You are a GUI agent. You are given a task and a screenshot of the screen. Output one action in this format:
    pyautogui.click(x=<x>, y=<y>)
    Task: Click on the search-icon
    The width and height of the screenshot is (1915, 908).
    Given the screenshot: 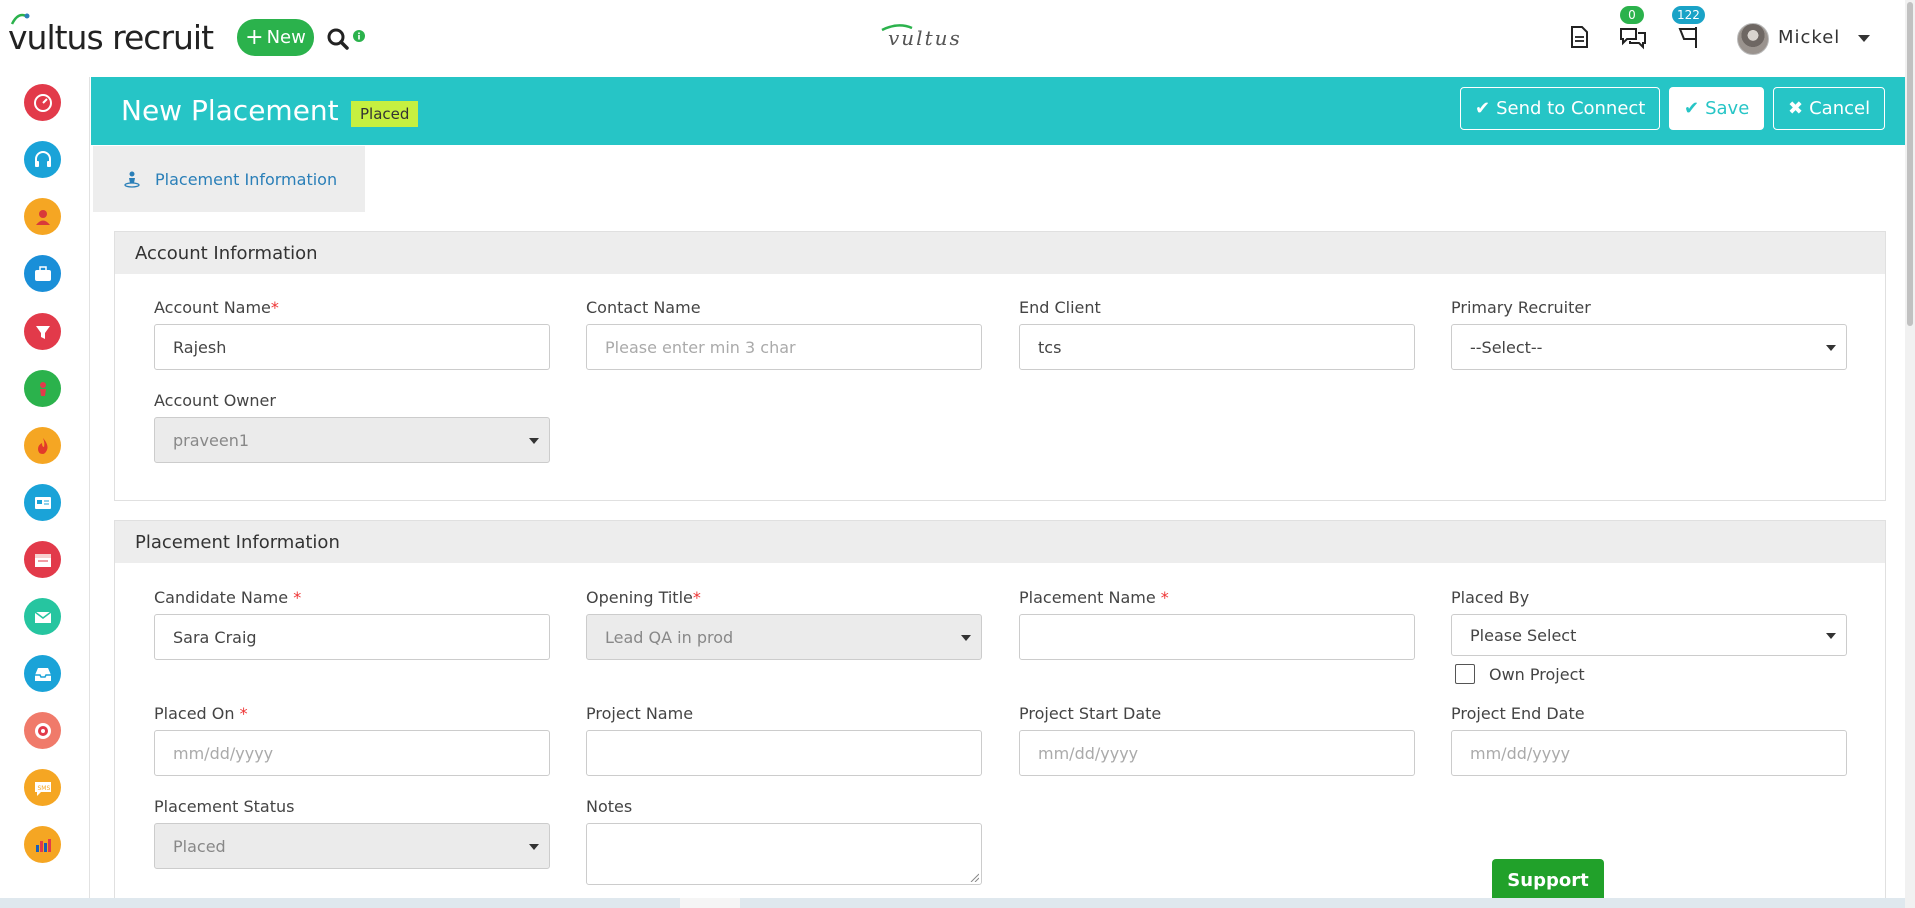 What is the action you would take?
    pyautogui.click(x=339, y=39)
    